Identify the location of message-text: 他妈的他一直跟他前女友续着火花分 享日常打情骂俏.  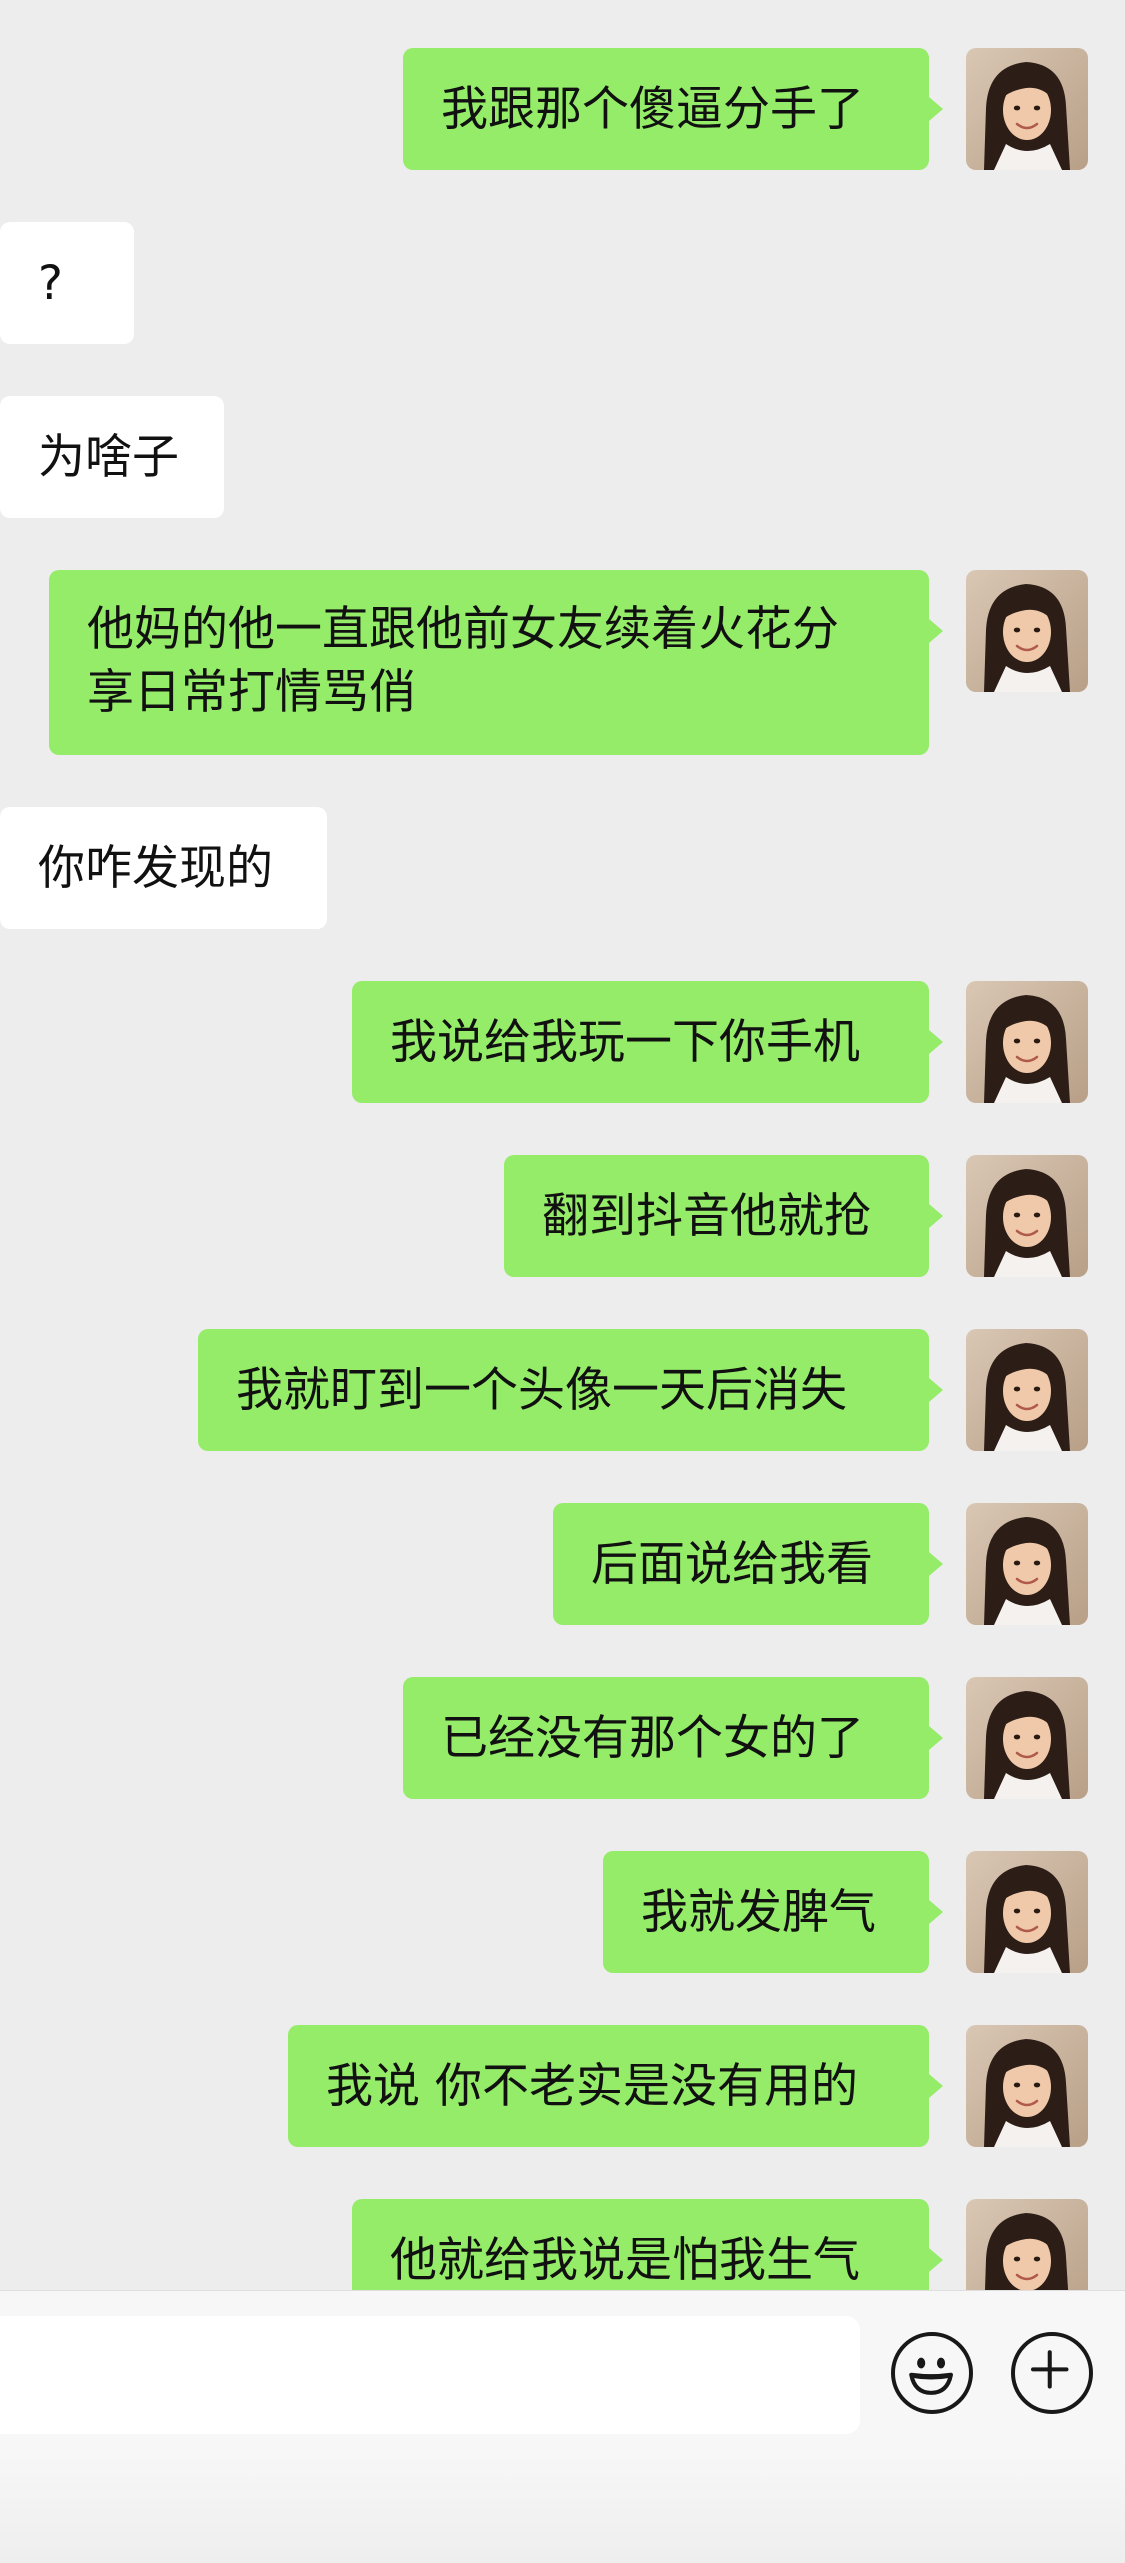
(463, 661).